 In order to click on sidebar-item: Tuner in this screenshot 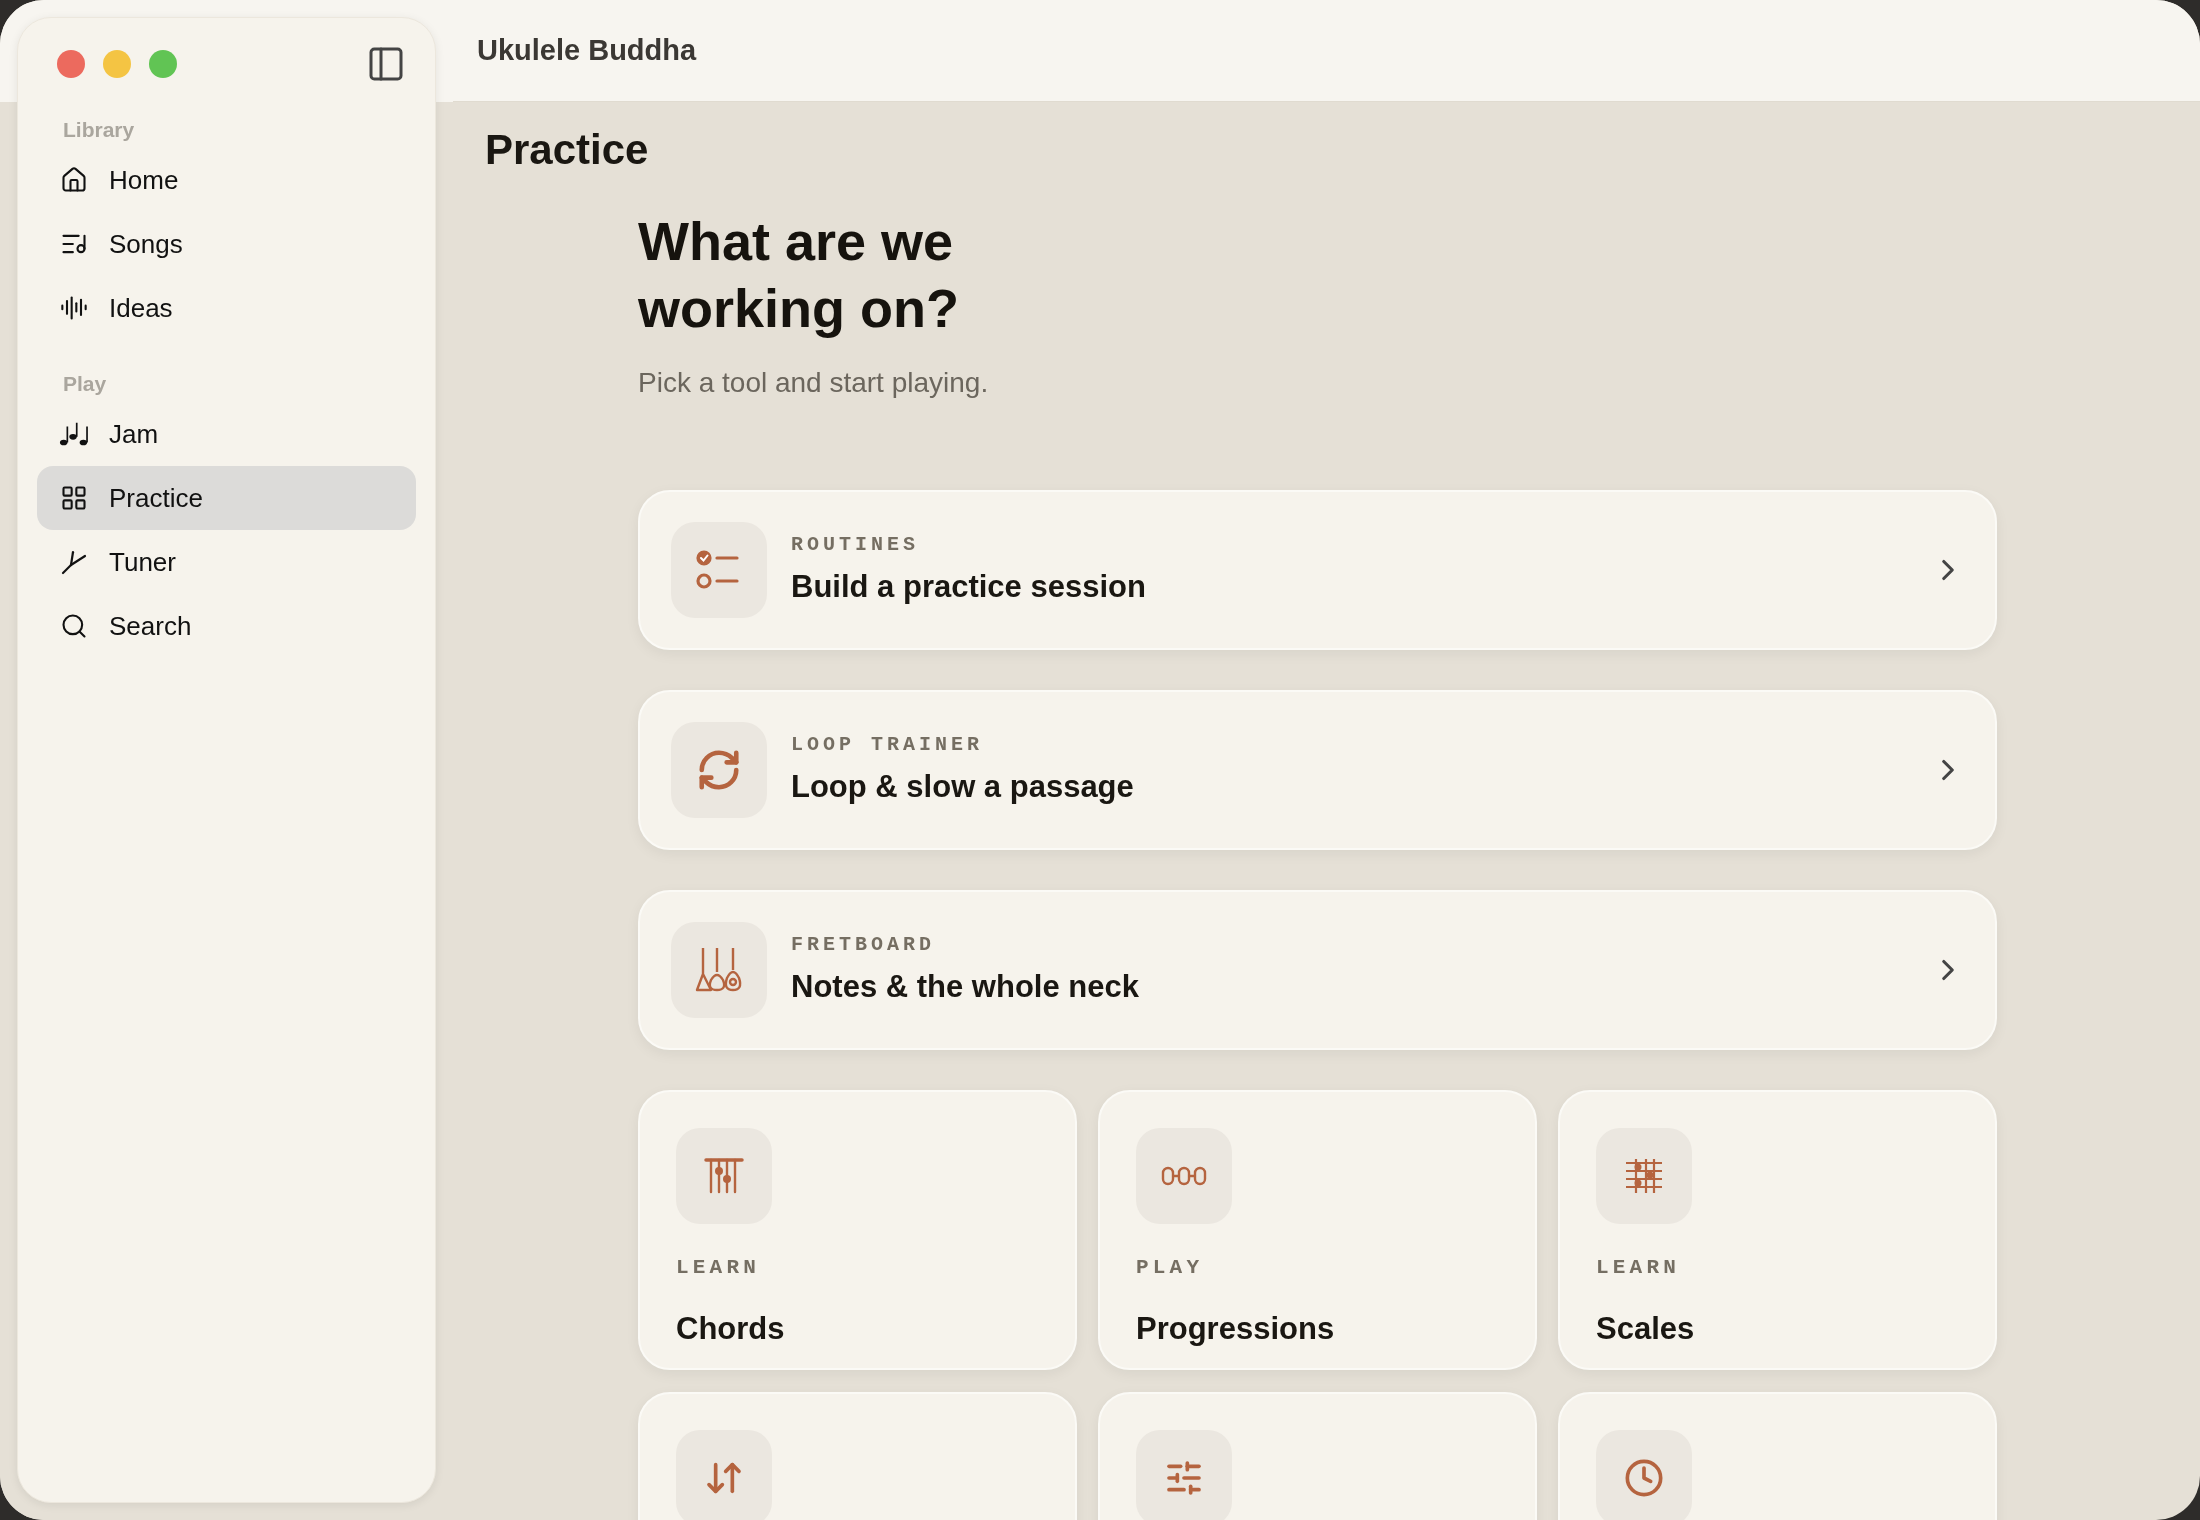, I will do `click(226, 562)`.